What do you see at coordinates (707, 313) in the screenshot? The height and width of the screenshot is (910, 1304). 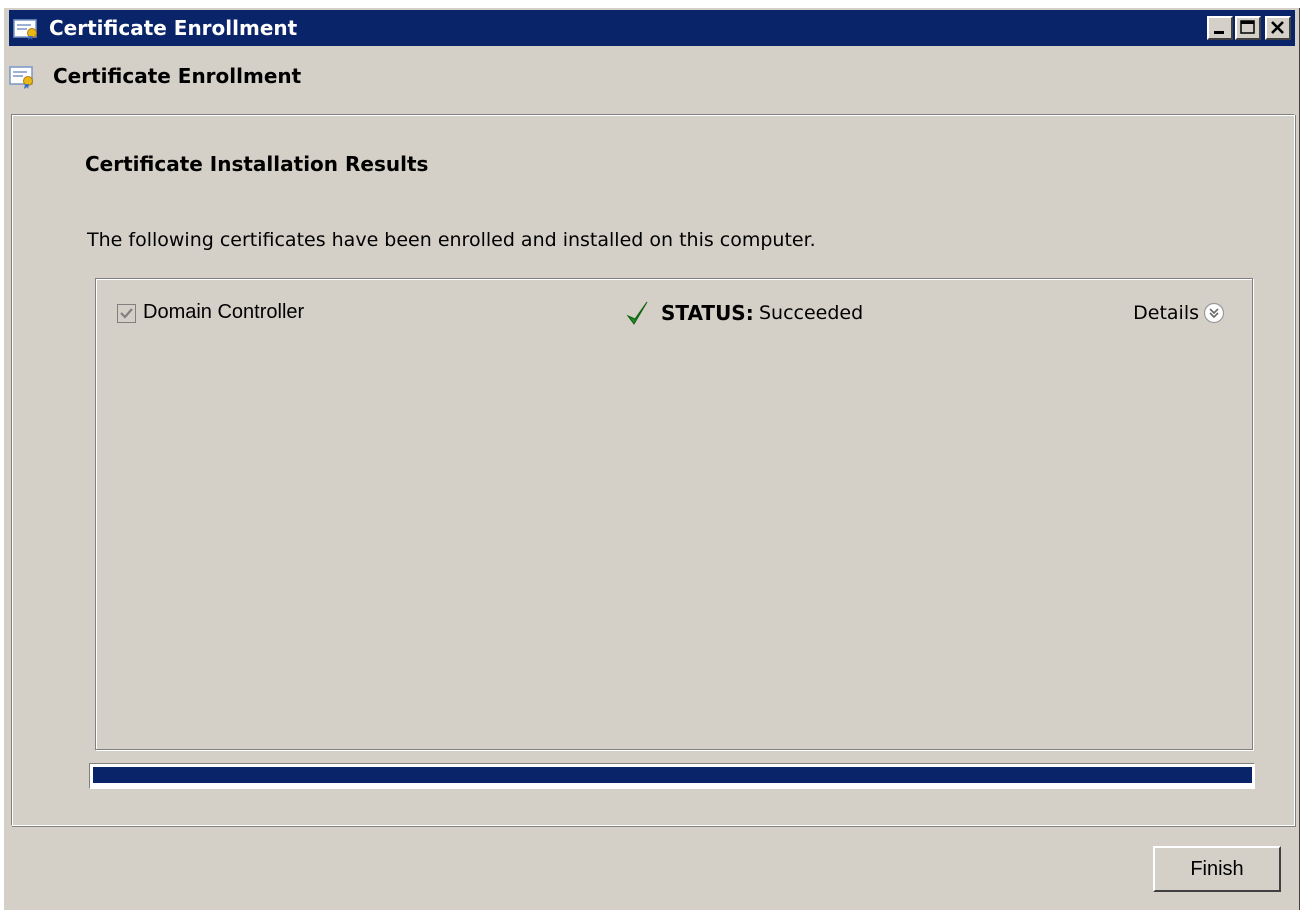 I see `status-label: STATUS:` at bounding box center [707, 313].